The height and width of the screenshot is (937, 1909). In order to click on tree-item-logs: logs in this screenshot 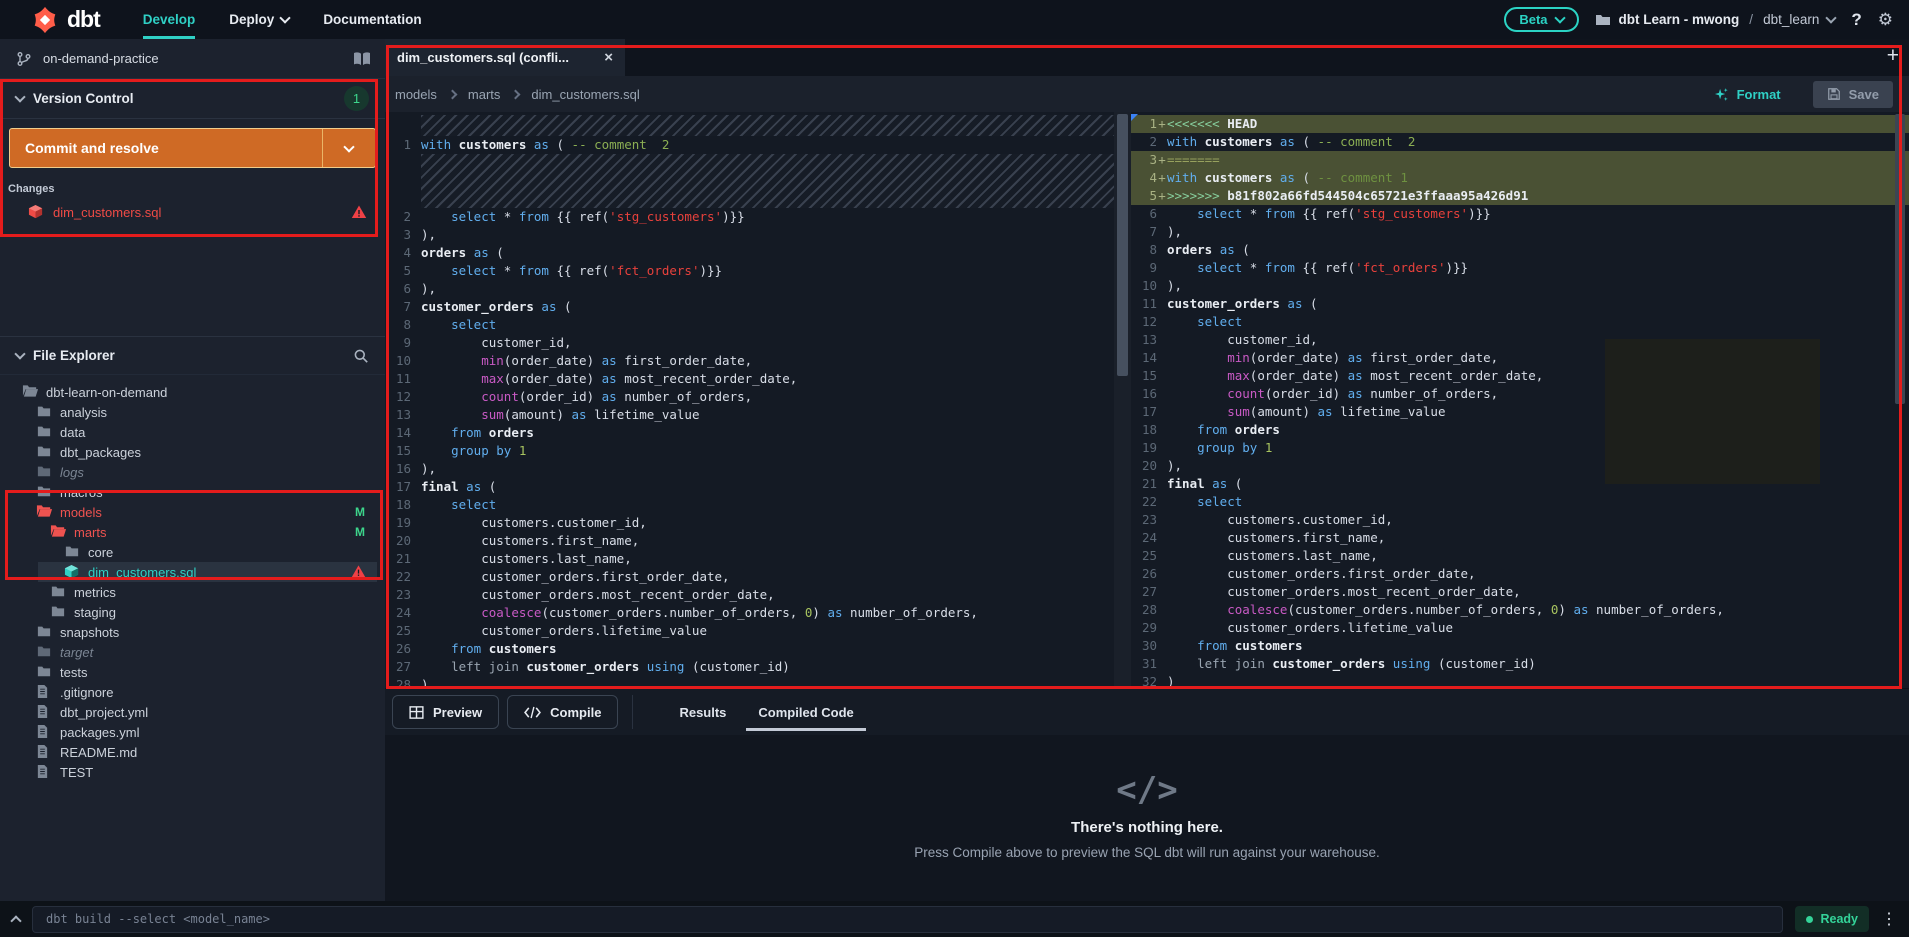, I will do `click(192, 472)`.